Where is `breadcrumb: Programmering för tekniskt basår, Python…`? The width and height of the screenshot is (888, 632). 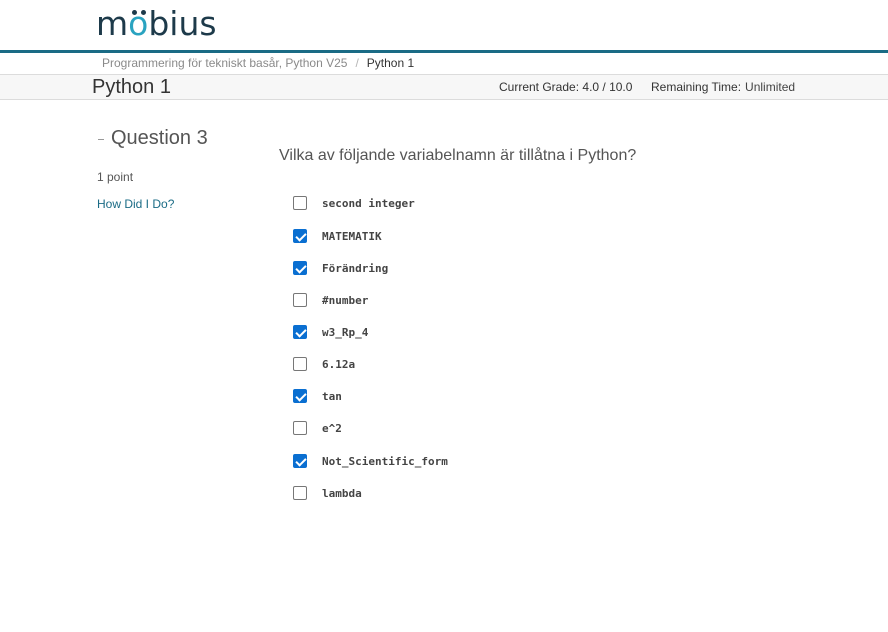 breadcrumb: Programmering för tekniskt basår, Python… is located at coordinates (258, 63).